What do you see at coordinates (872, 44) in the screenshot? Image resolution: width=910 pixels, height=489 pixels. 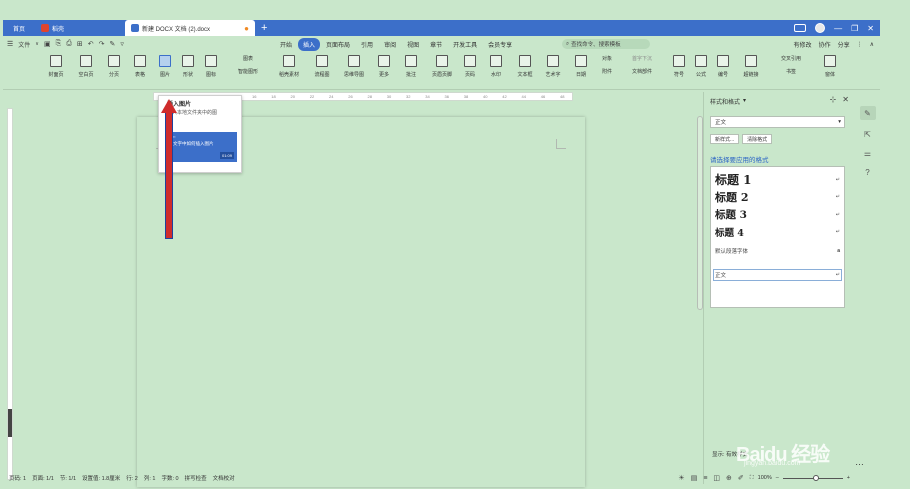 I see `collapse-ribbon-icon: ∧` at bounding box center [872, 44].